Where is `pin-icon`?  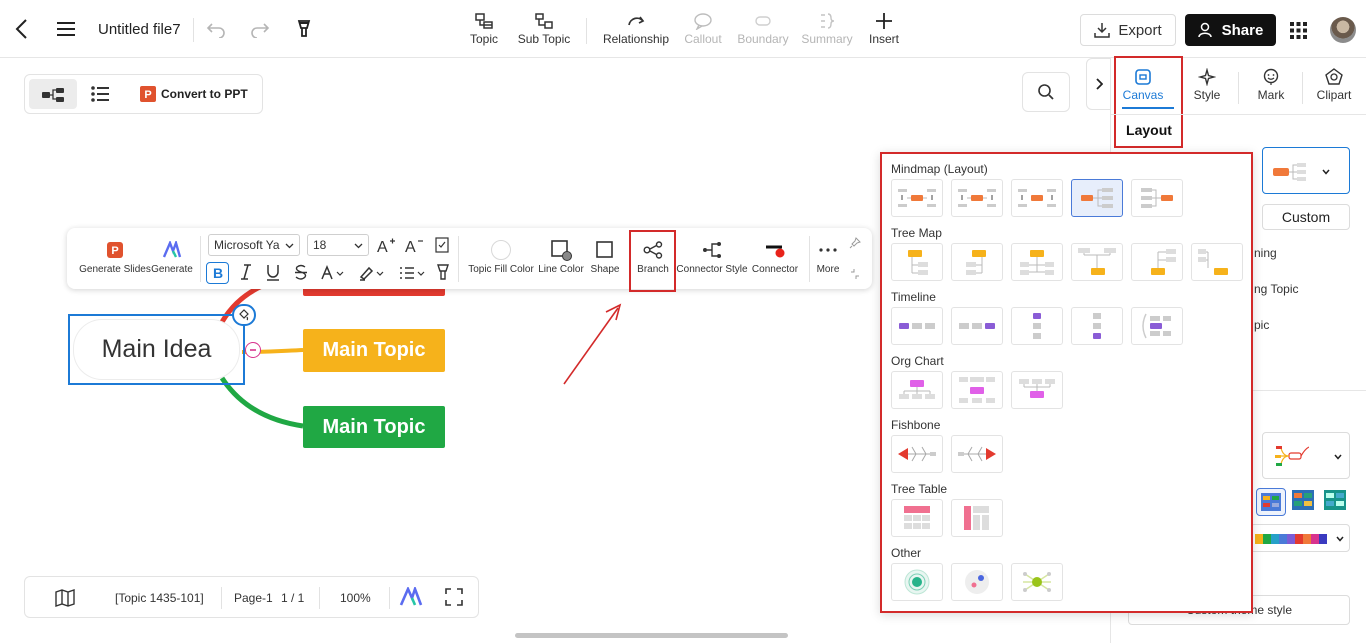
pin-icon is located at coordinates (855, 243).